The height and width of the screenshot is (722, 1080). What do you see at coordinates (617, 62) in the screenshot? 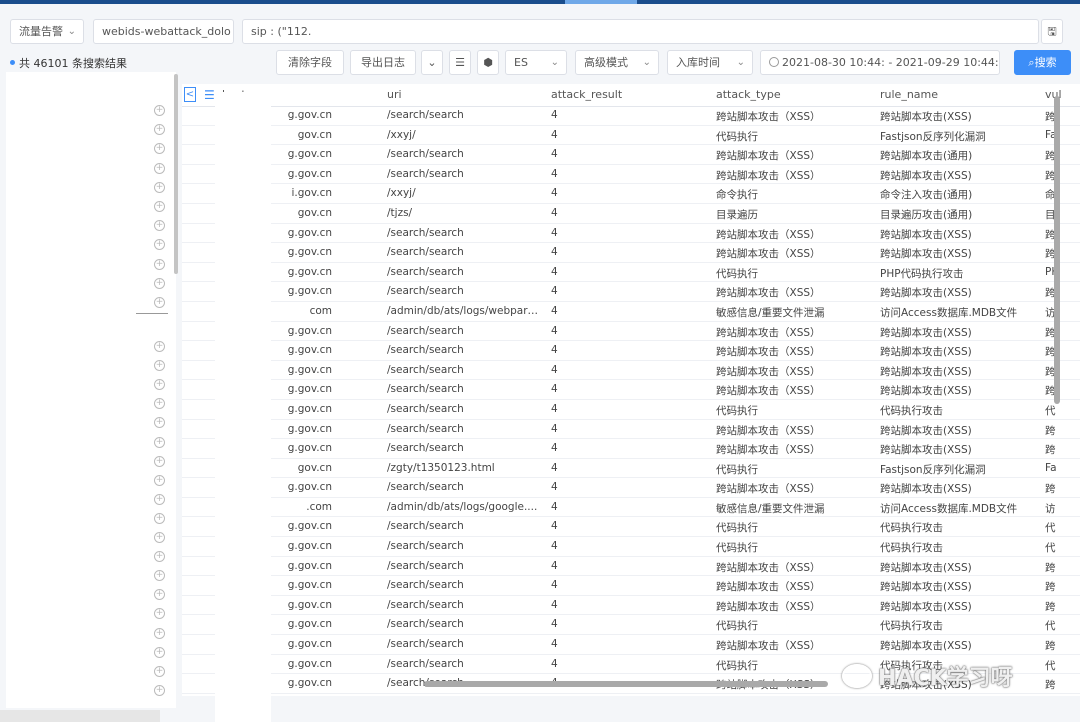
I see `mode-select: 高级模式 ⌄` at bounding box center [617, 62].